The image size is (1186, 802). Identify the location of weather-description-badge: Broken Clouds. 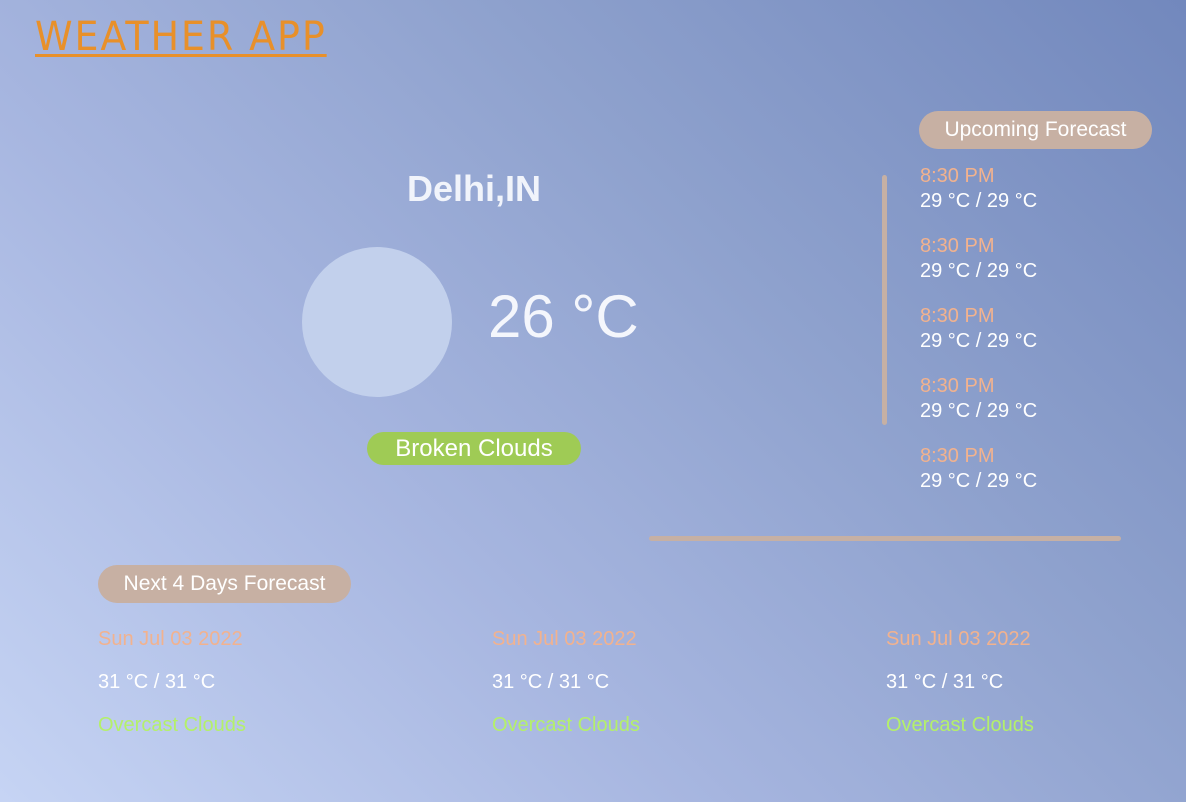
(474, 448).